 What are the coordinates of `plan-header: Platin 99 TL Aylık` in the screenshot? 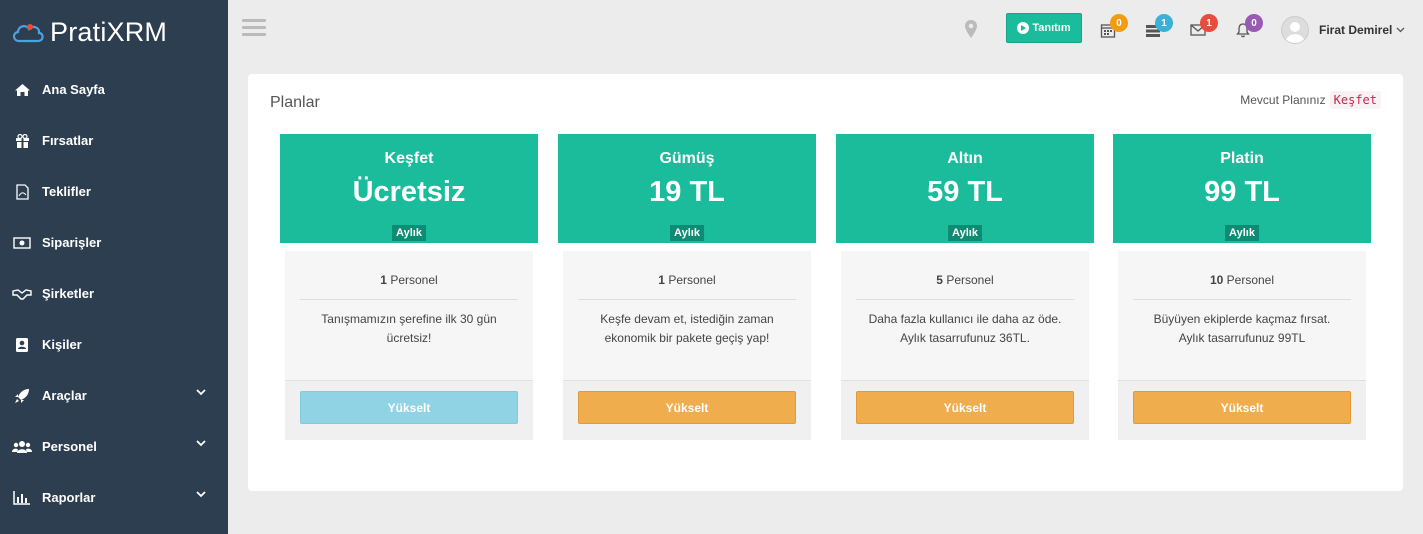 It's located at (1242, 188).